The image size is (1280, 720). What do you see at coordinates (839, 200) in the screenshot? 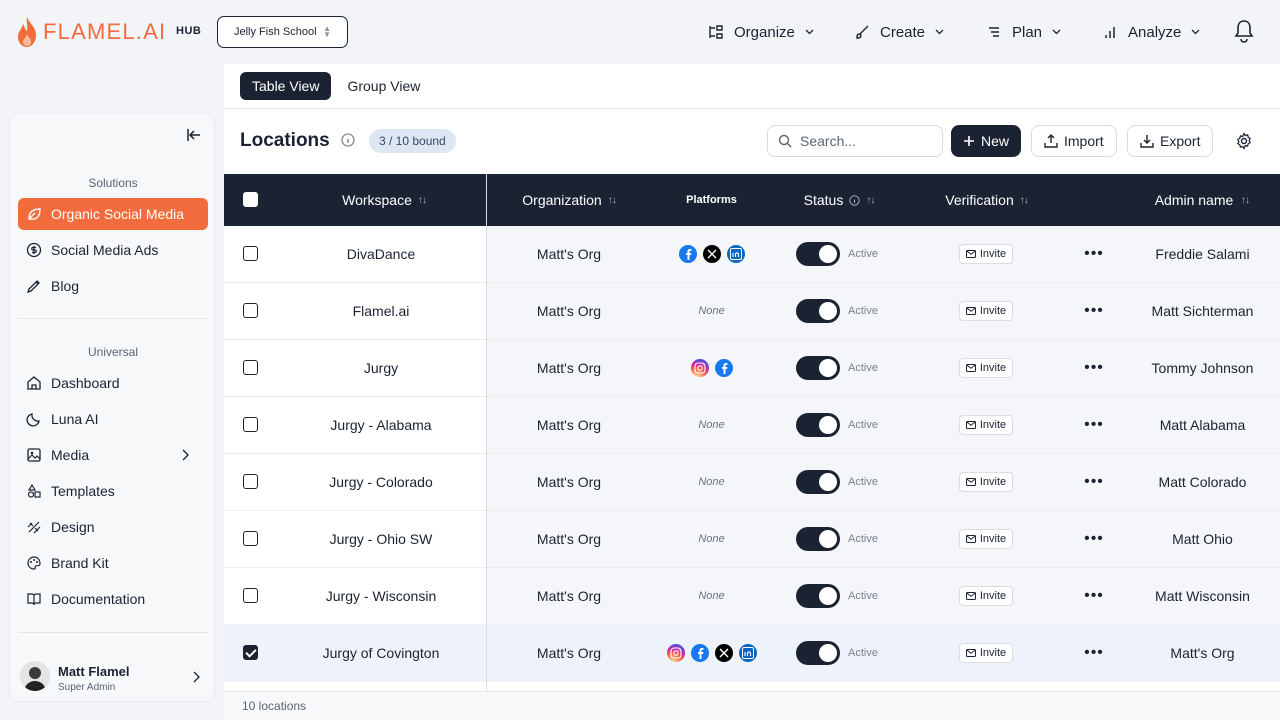
I see `col-status: Status ↑↓` at bounding box center [839, 200].